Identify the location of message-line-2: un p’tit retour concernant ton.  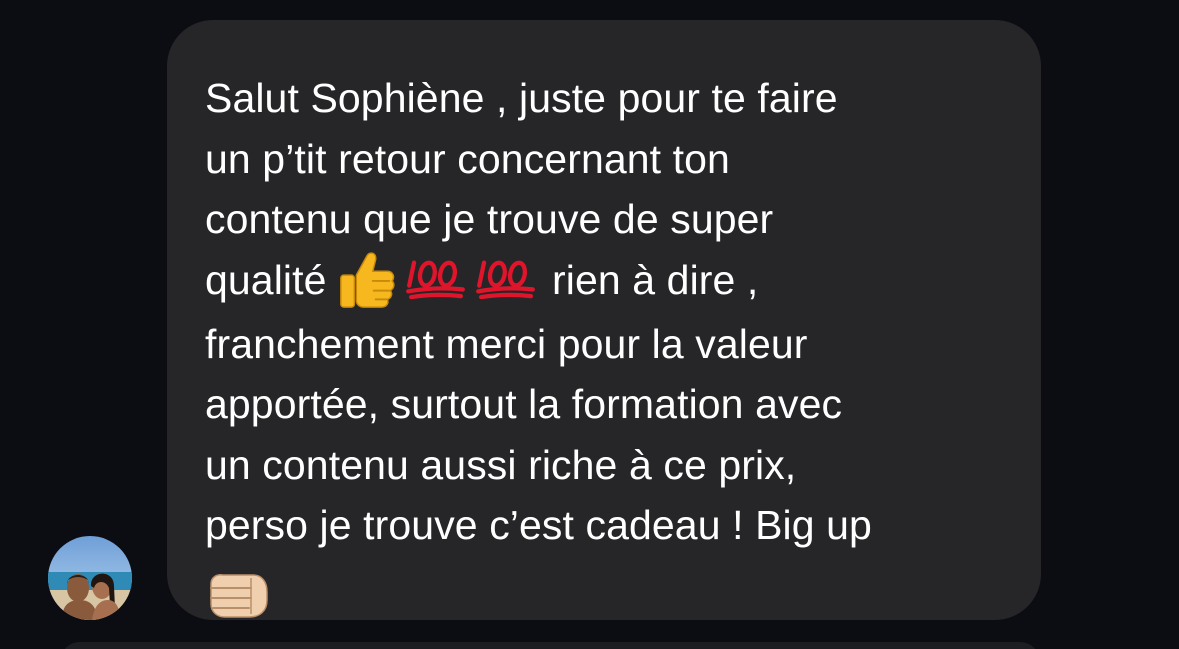
(467, 158).